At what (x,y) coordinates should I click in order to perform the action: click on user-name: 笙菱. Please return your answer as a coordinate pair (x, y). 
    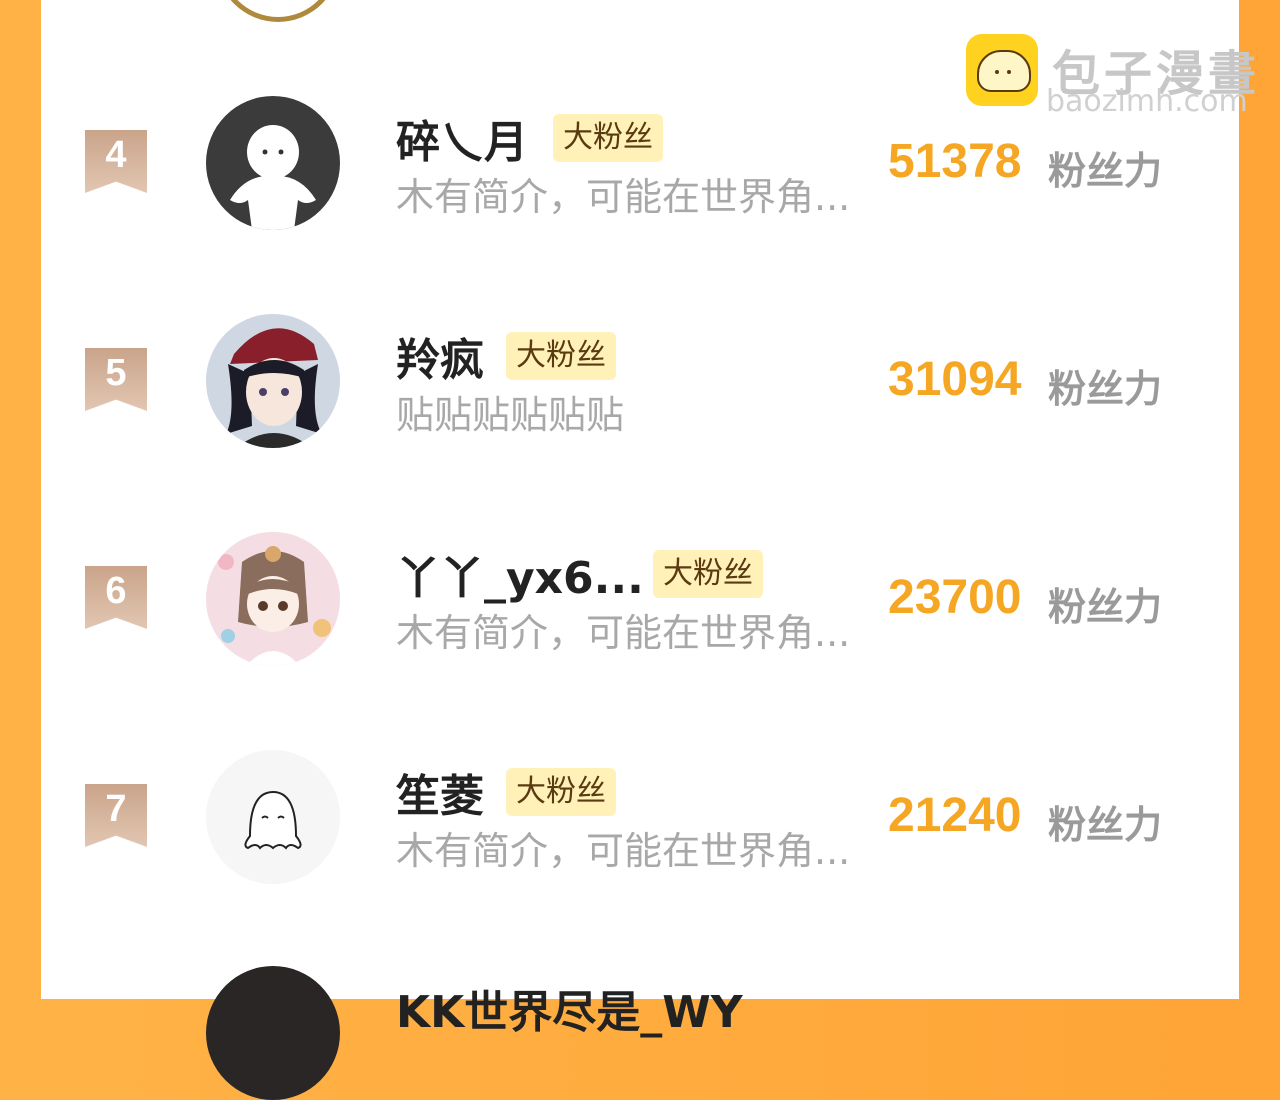
    Looking at the image, I should click on (440, 792).